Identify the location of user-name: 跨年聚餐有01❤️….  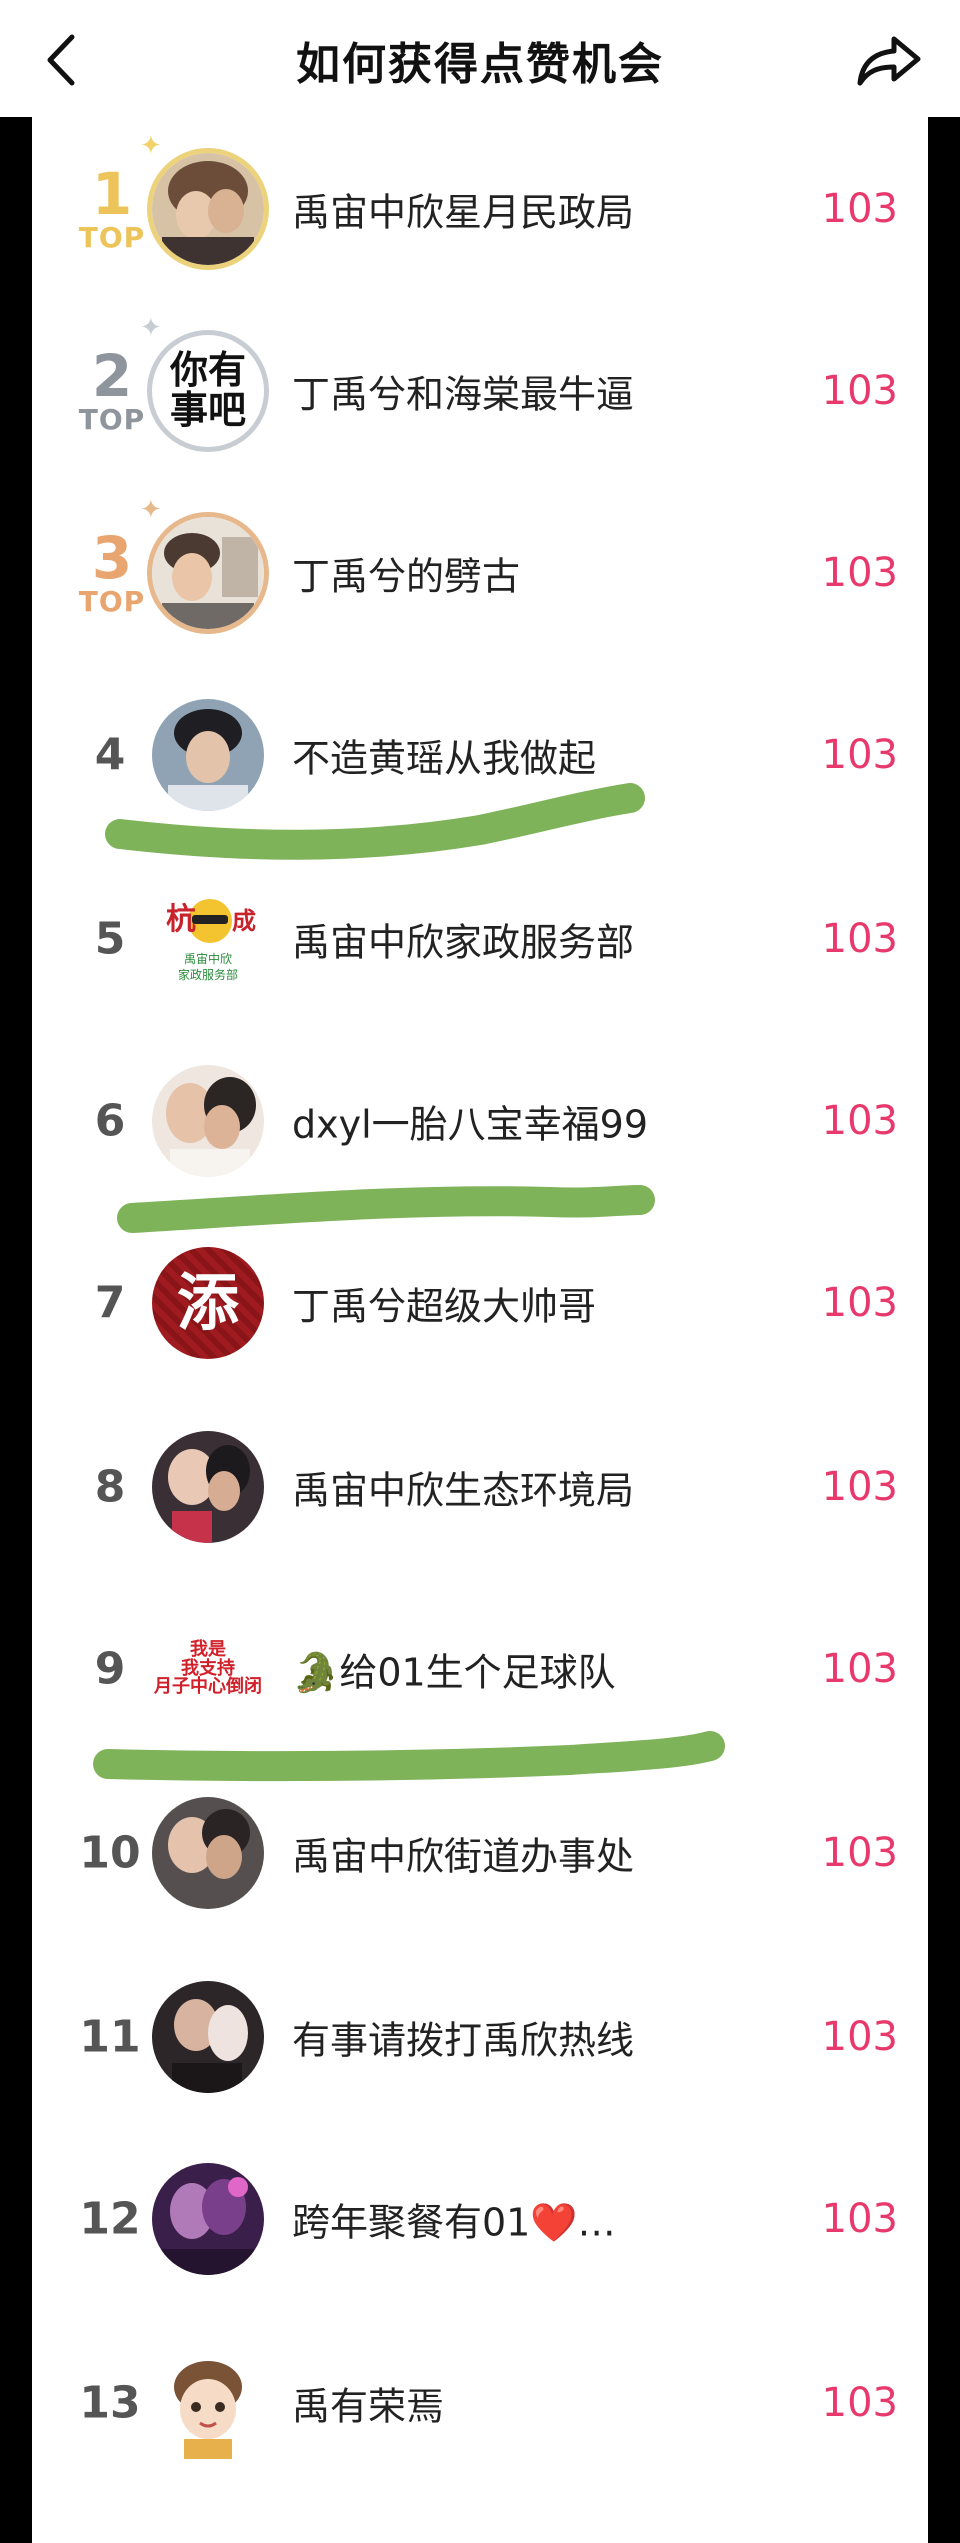
(454, 2219).